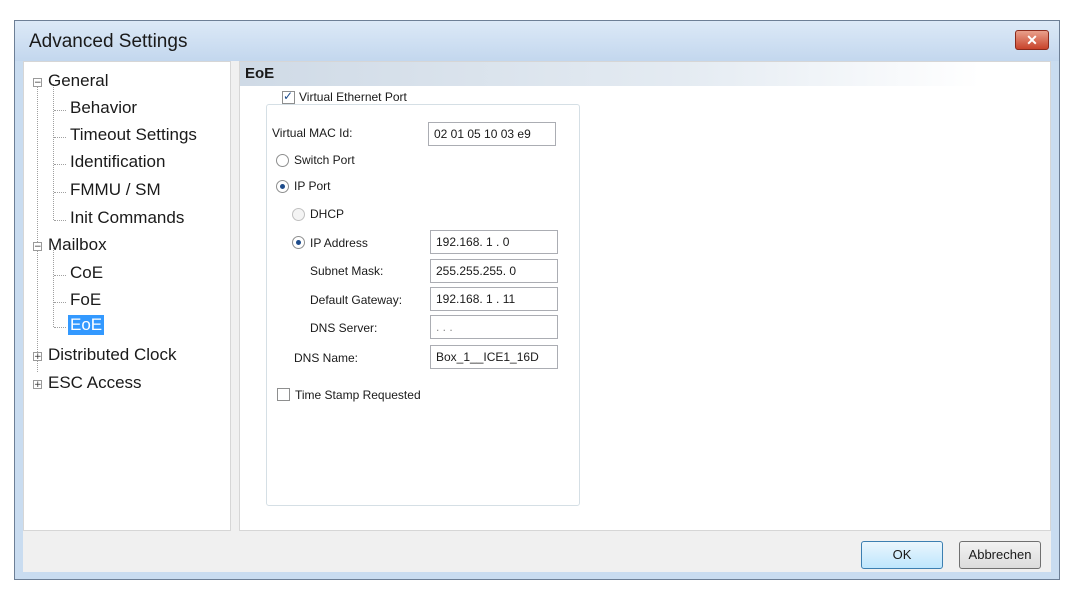 Image resolution: width=1072 pixels, height=590 pixels. What do you see at coordinates (282, 160) in the screenshot?
I see `switch-port-radio` at bounding box center [282, 160].